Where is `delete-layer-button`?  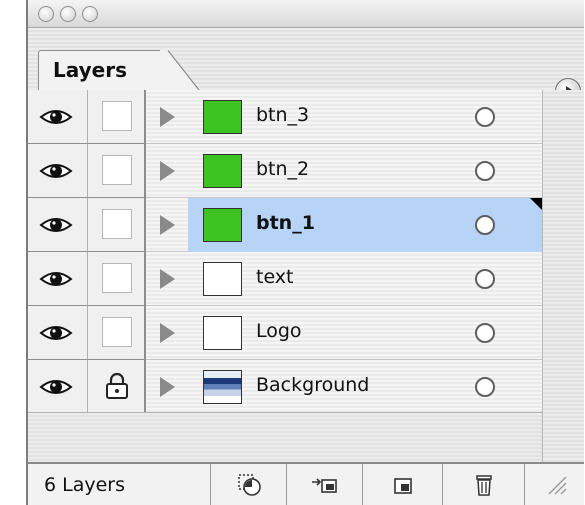 delete-layer-button is located at coordinates (483, 484).